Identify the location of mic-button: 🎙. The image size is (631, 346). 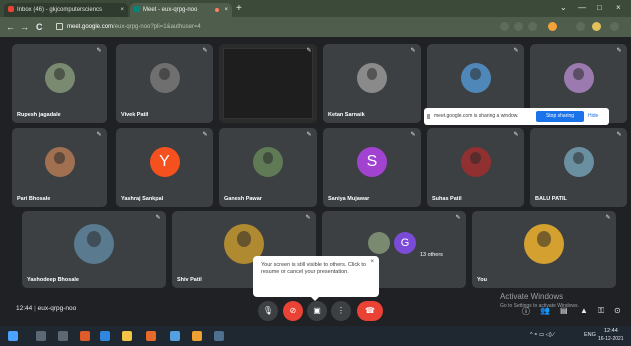
(268, 311).